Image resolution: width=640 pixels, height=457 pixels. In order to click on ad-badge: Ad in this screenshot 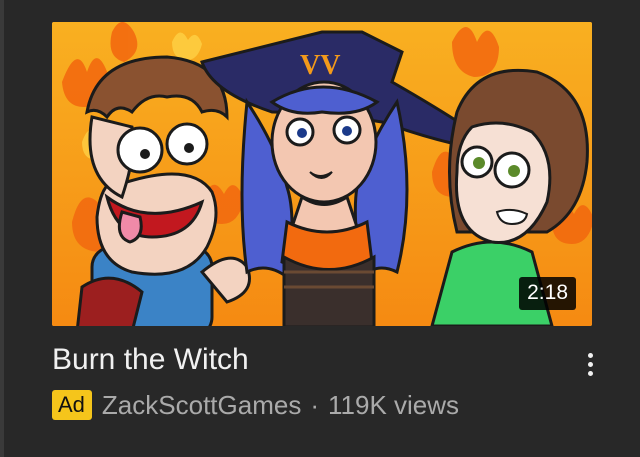, I will do `click(72, 405)`.